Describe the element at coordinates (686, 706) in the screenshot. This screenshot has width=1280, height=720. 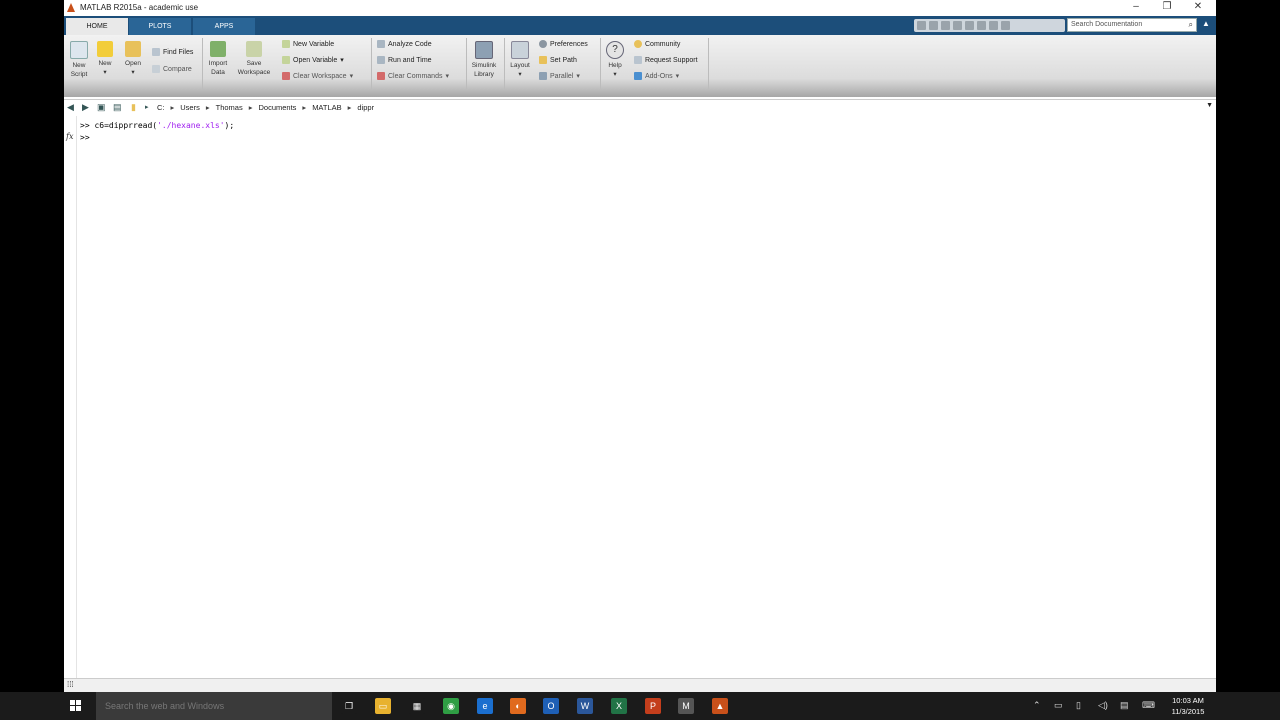
I see `mathcad-icon: M` at that location.